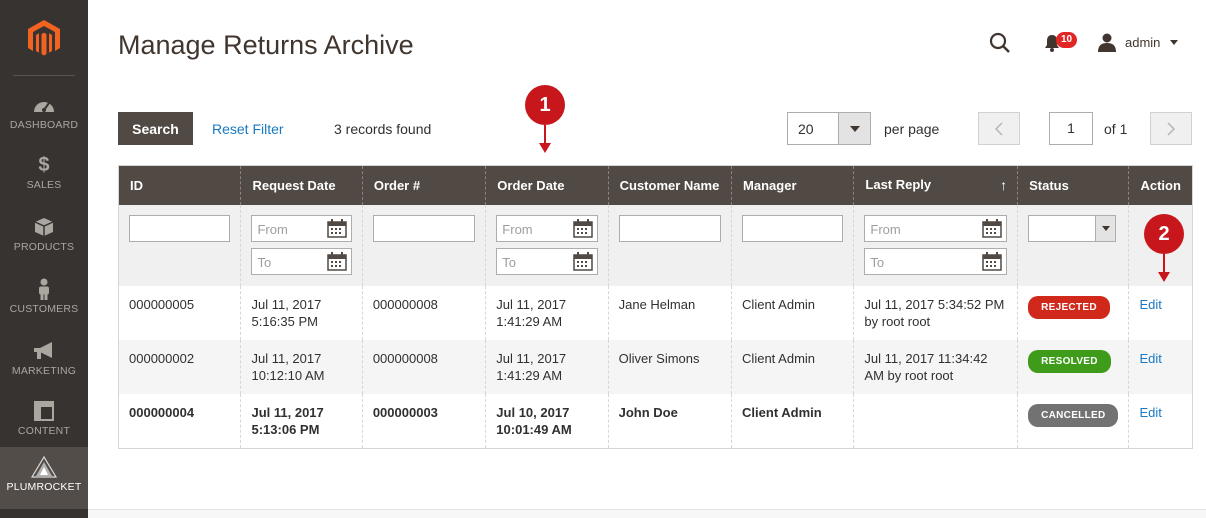 The width and height of the screenshot is (1206, 518). I want to click on last-reply-line1: Jul 11, 2017 11:34:42, so click(926, 358).